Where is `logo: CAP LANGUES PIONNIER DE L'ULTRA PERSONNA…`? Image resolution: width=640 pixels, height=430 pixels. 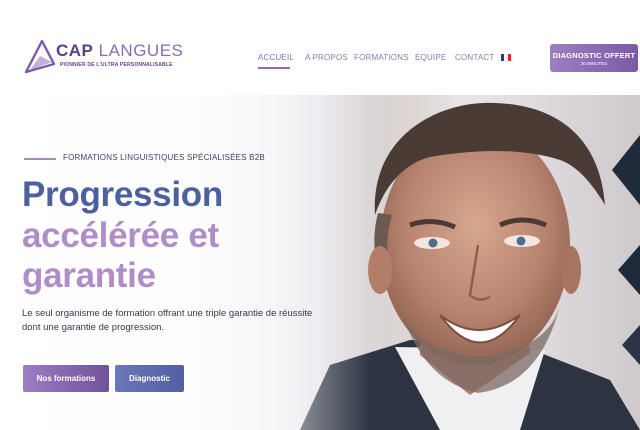 logo: CAP LANGUES PIONNIER DE L'ULTRA PERSONNA… is located at coordinates (104, 60).